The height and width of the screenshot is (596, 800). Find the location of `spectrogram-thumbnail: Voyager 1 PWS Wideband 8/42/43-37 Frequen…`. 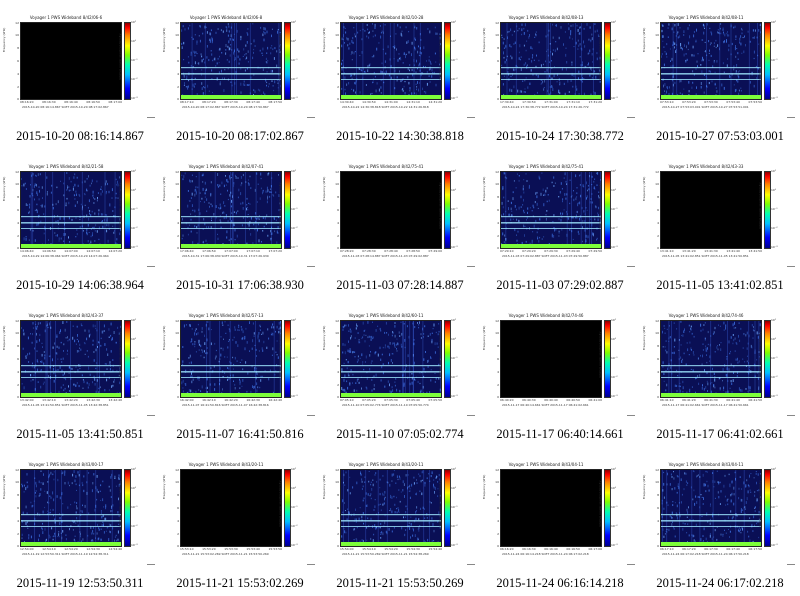

spectrogram-thumbnail: Voyager 1 PWS Wideband 8/42/43-37 Frequen… is located at coordinates (80, 372).